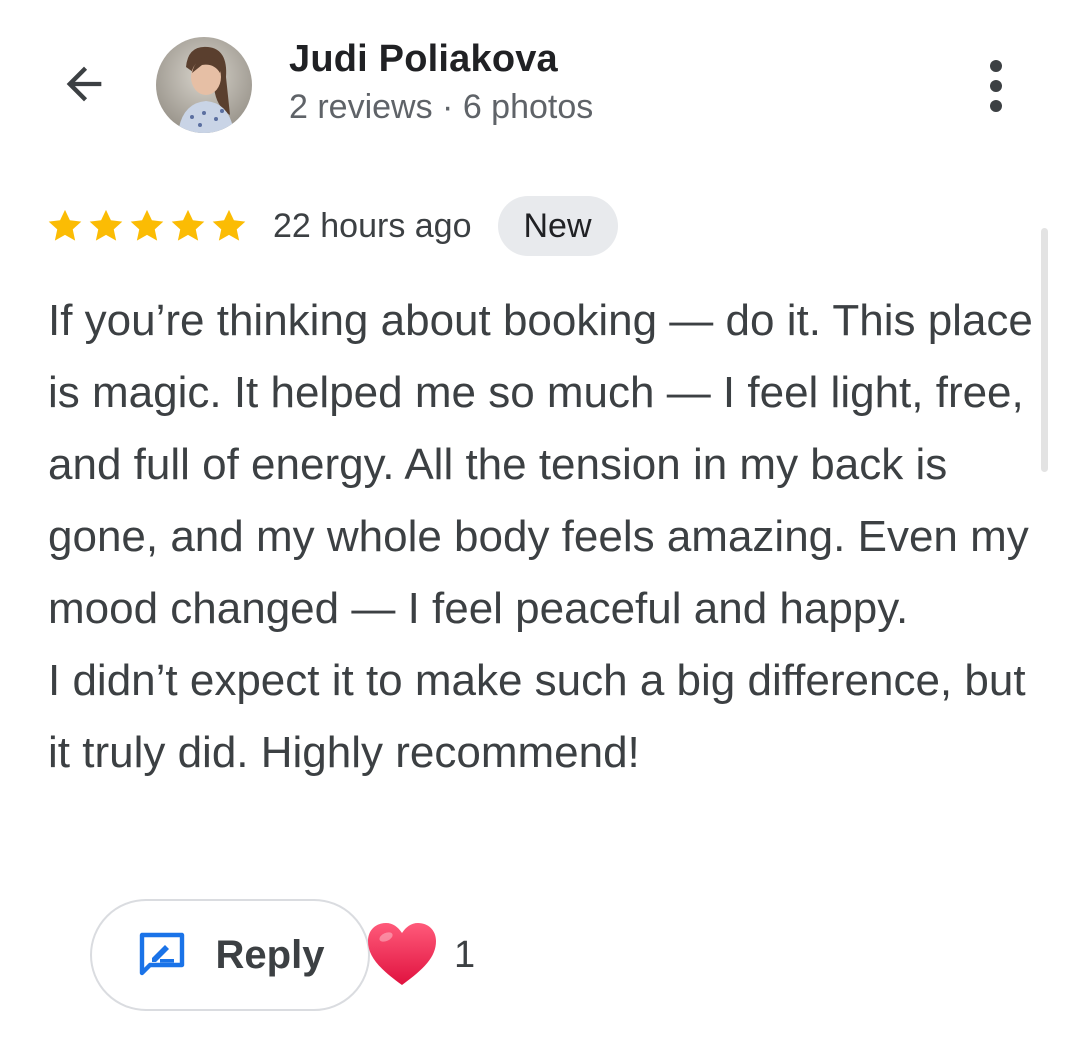  What do you see at coordinates (423, 59) in the screenshot?
I see `reviewer-name: Judi Poliakova` at bounding box center [423, 59].